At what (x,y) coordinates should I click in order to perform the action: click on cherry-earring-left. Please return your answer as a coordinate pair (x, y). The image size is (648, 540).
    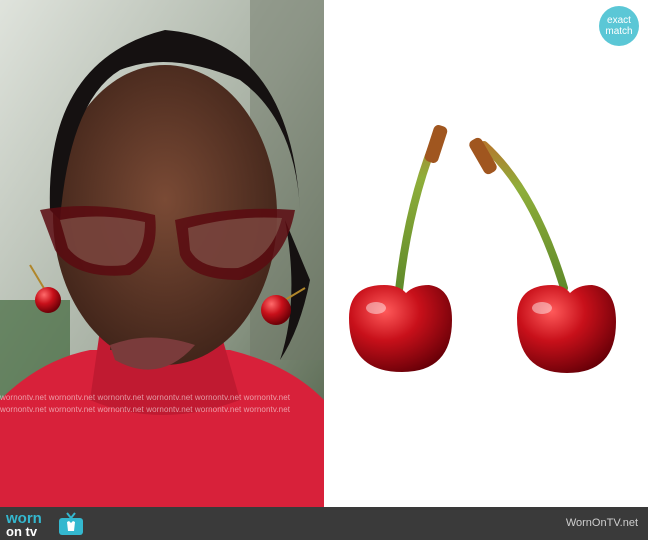
    Looking at the image, I should click on (400, 328).